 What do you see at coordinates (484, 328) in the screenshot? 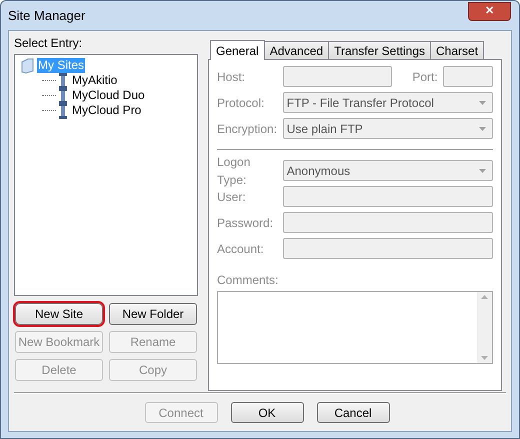
I see `scrollbar` at bounding box center [484, 328].